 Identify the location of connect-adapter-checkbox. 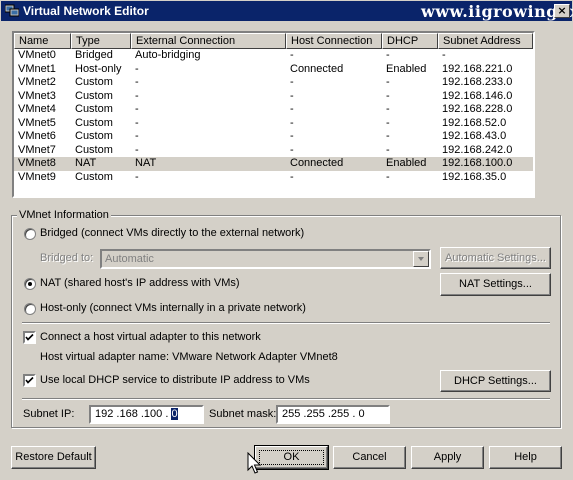
(29, 337).